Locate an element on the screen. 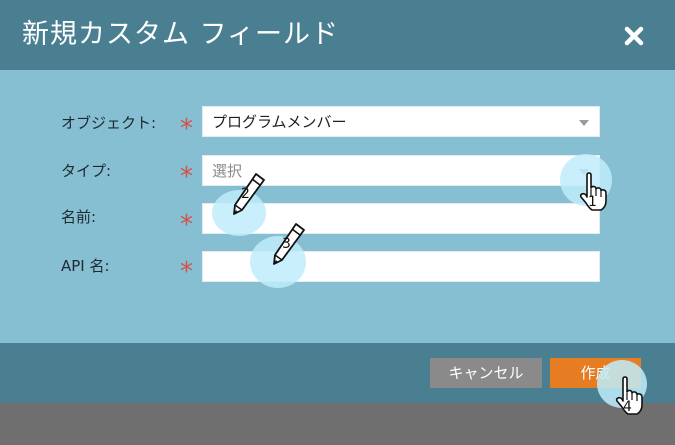  close-icon is located at coordinates (634, 36).